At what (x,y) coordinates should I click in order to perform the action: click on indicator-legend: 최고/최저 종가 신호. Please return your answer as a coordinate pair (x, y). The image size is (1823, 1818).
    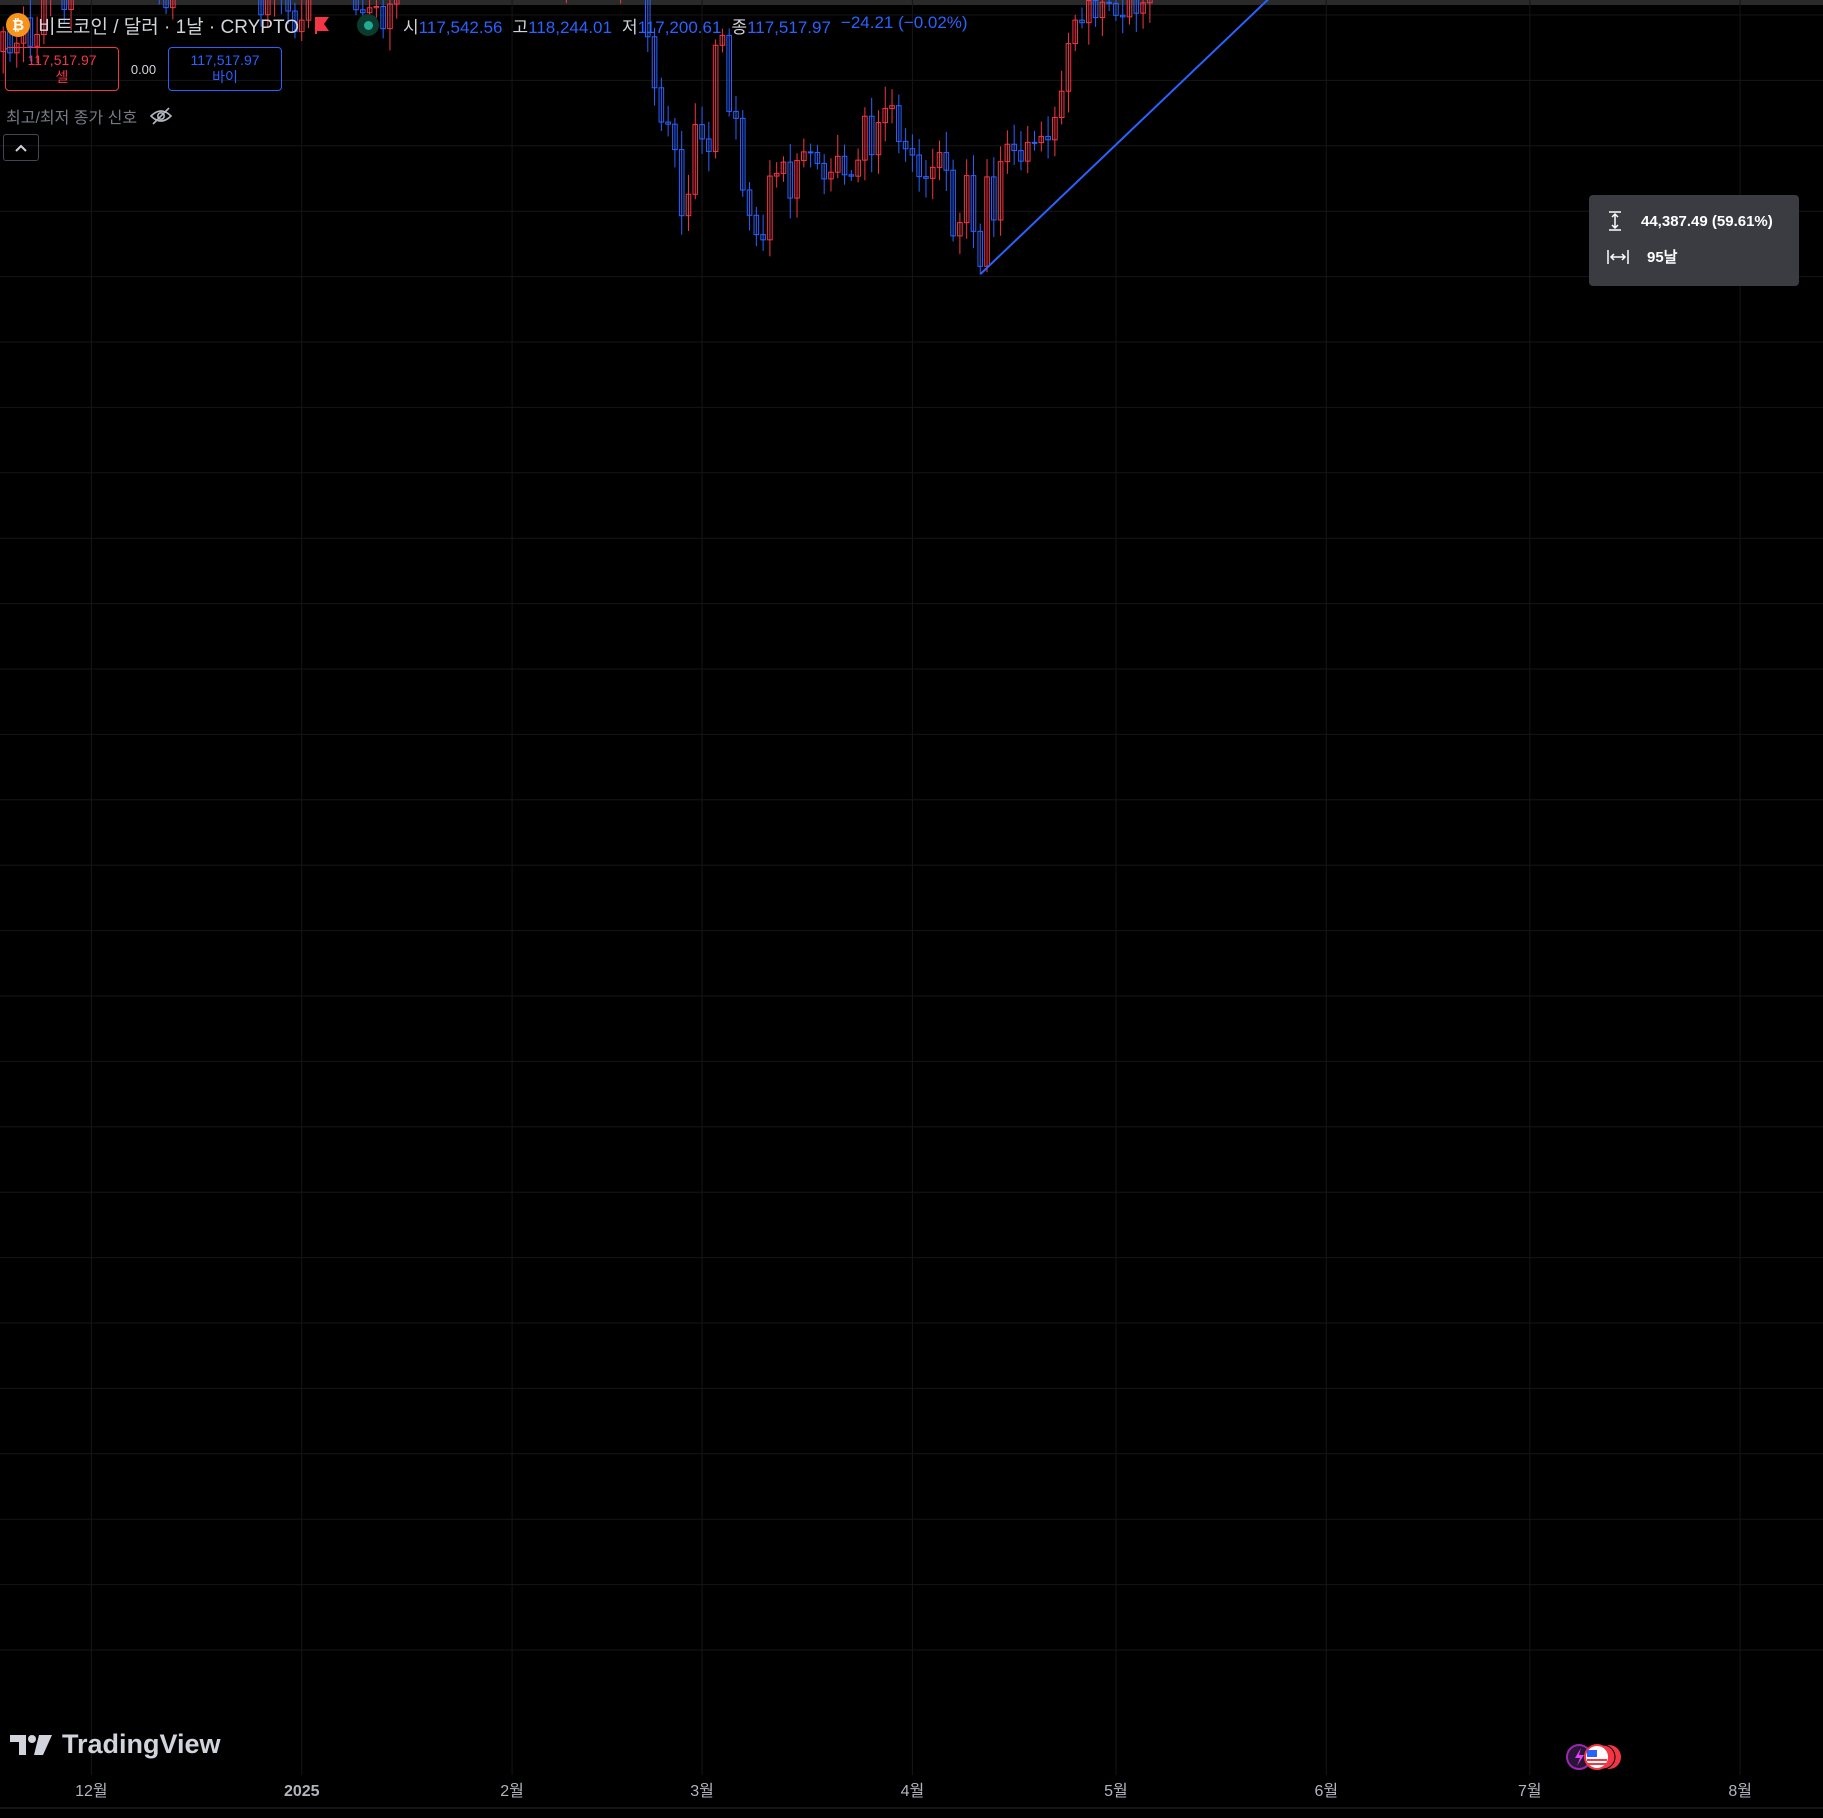
    Looking at the image, I should click on (89, 116).